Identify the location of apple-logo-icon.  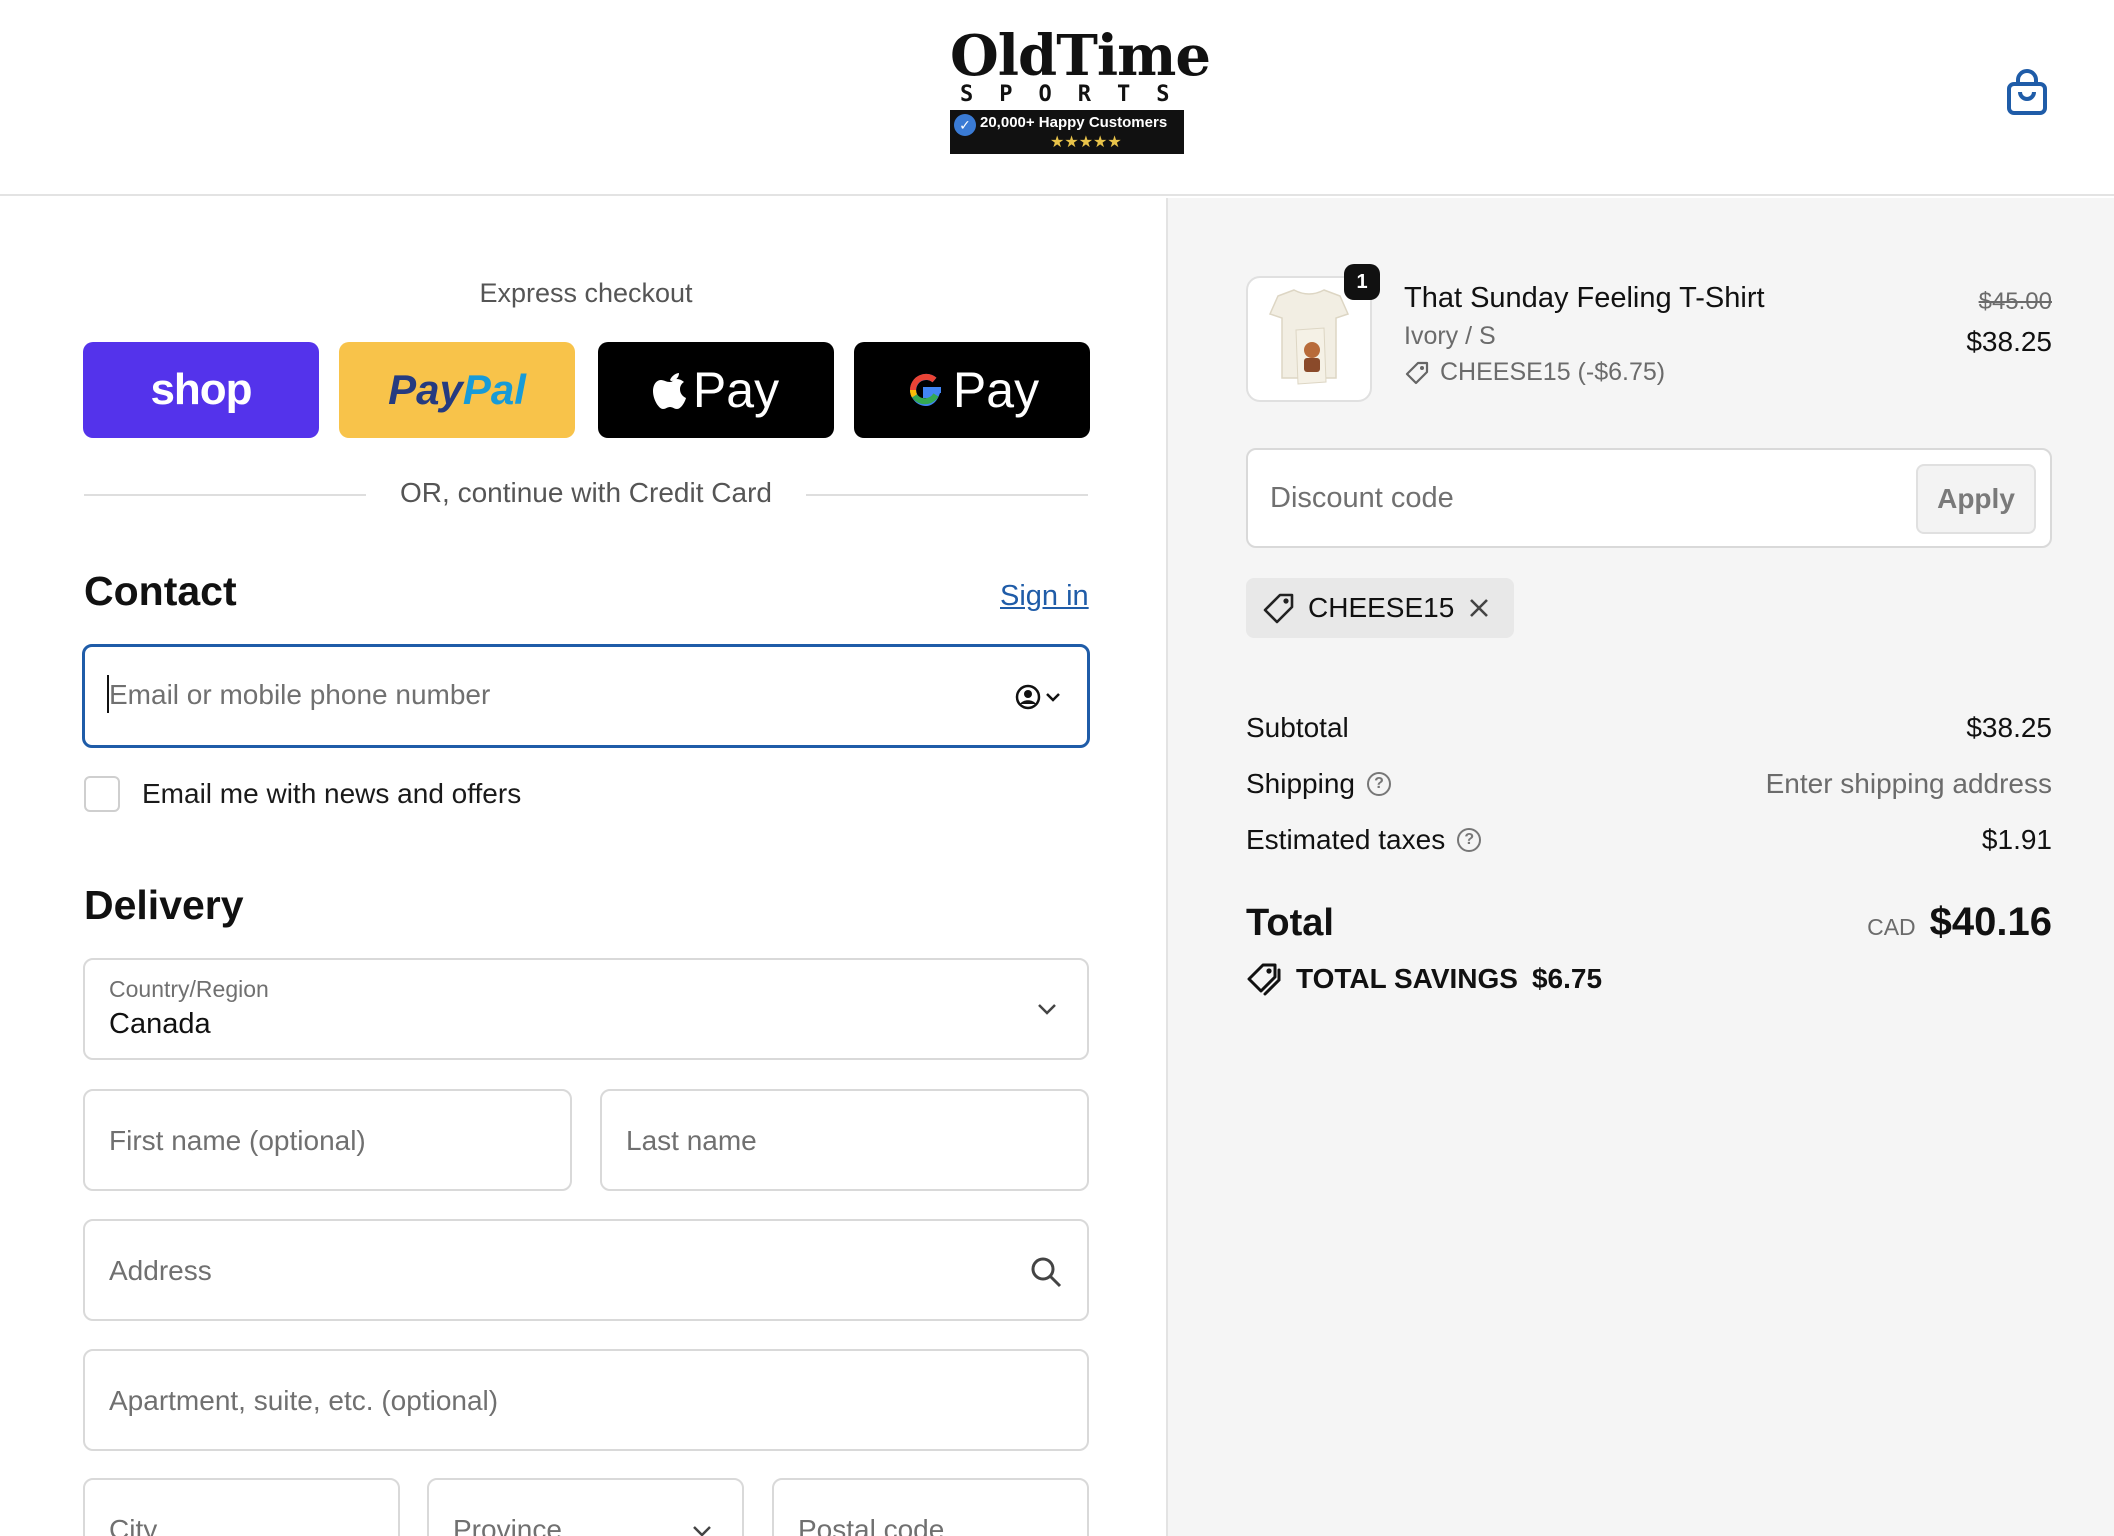
(669, 391).